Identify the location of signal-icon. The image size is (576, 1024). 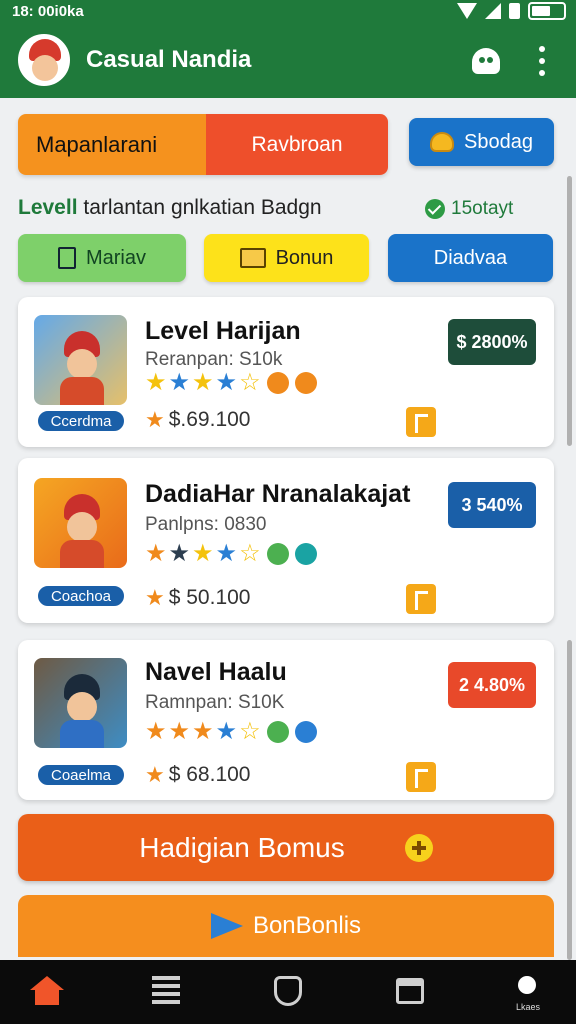
(493, 11).